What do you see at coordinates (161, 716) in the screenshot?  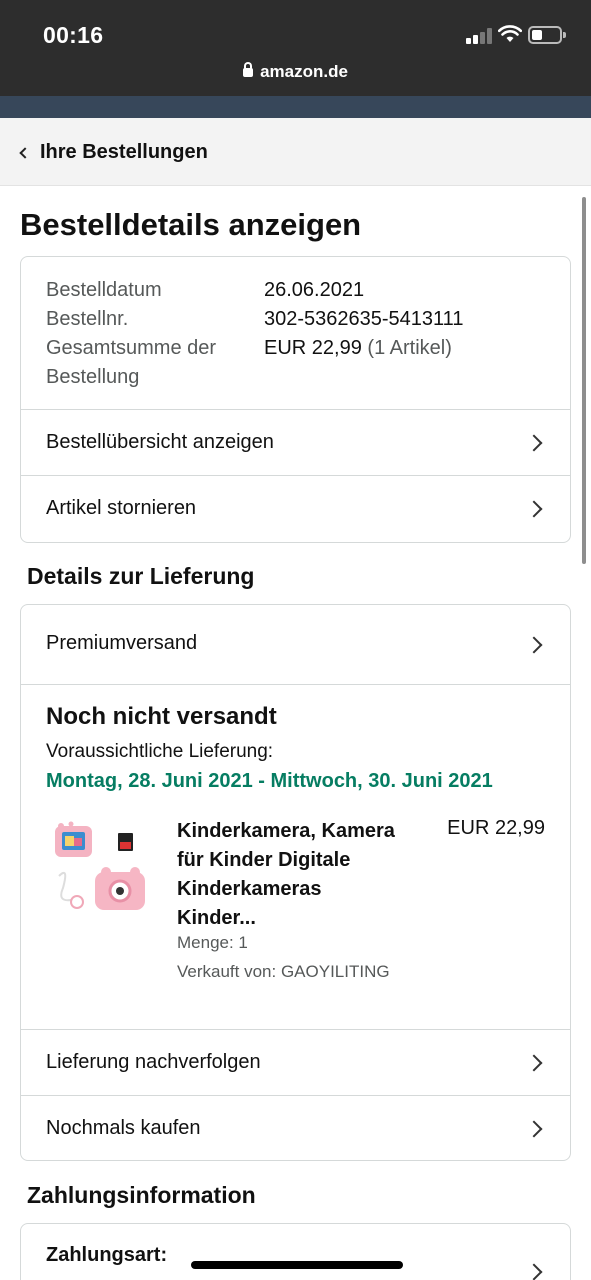 I see `shipment-status: Noch nicht versandt` at bounding box center [161, 716].